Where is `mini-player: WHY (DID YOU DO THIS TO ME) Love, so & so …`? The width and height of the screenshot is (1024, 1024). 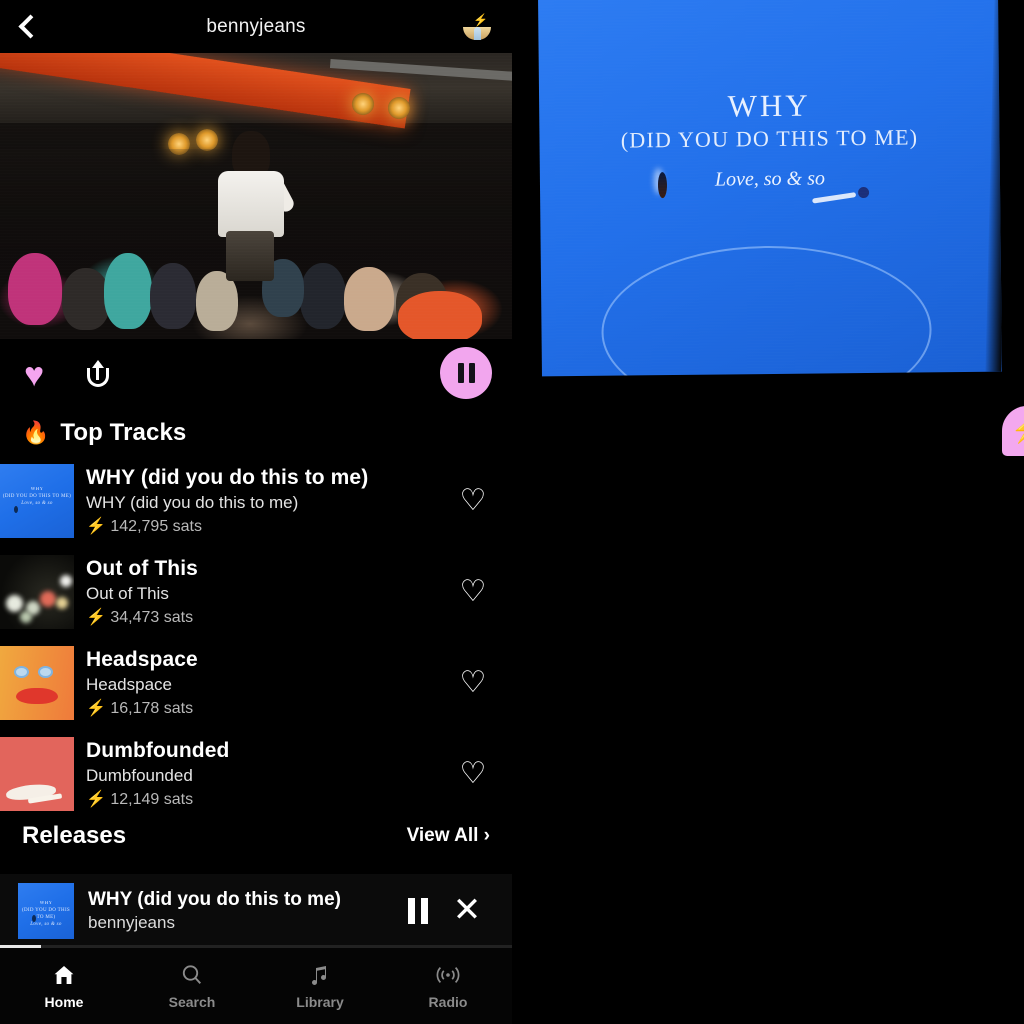
mini-player: WHY (DID YOU DO THIS TO ME) Love, so & so … is located at coordinates (256, 911).